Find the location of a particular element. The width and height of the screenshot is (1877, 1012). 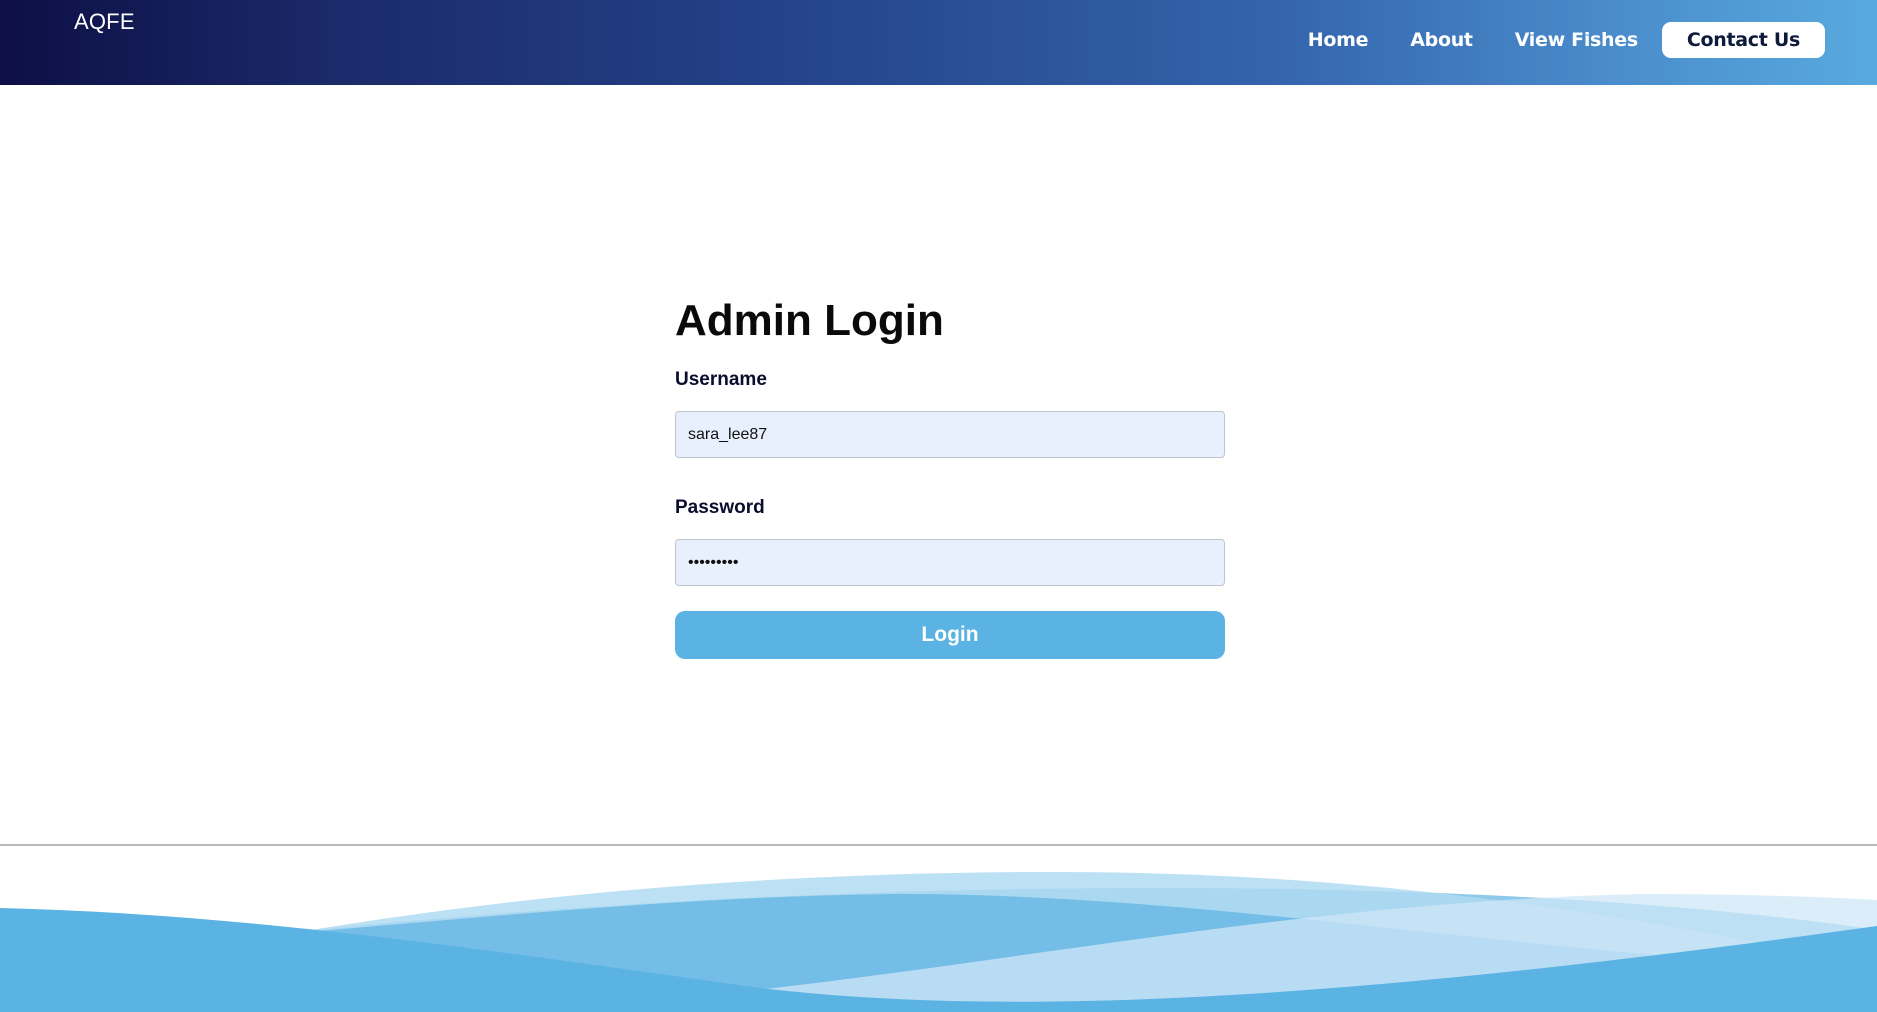

password-input is located at coordinates (950, 562).